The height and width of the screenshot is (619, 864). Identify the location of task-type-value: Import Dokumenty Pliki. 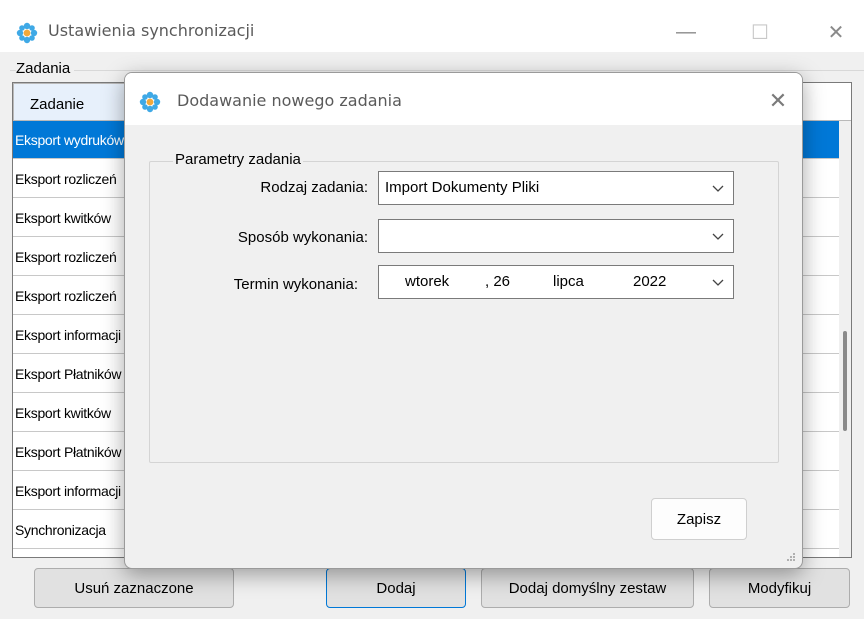
(462, 187).